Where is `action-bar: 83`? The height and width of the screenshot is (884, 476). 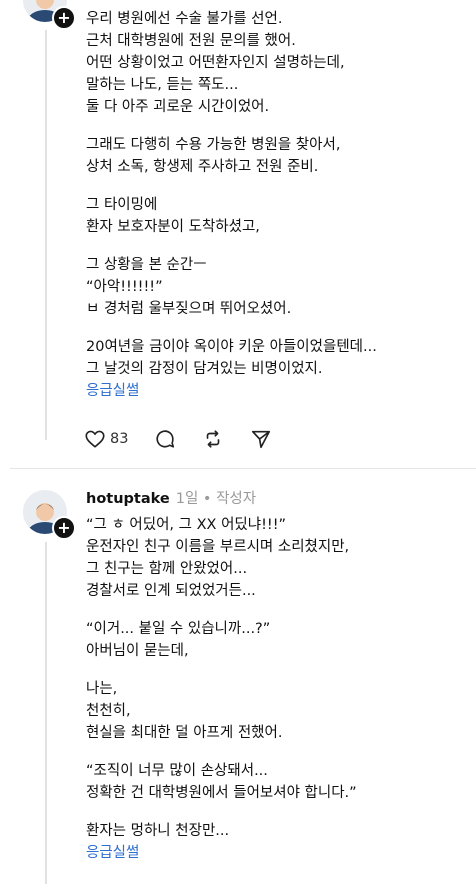
action-bar: 83 is located at coordinates (191, 439).